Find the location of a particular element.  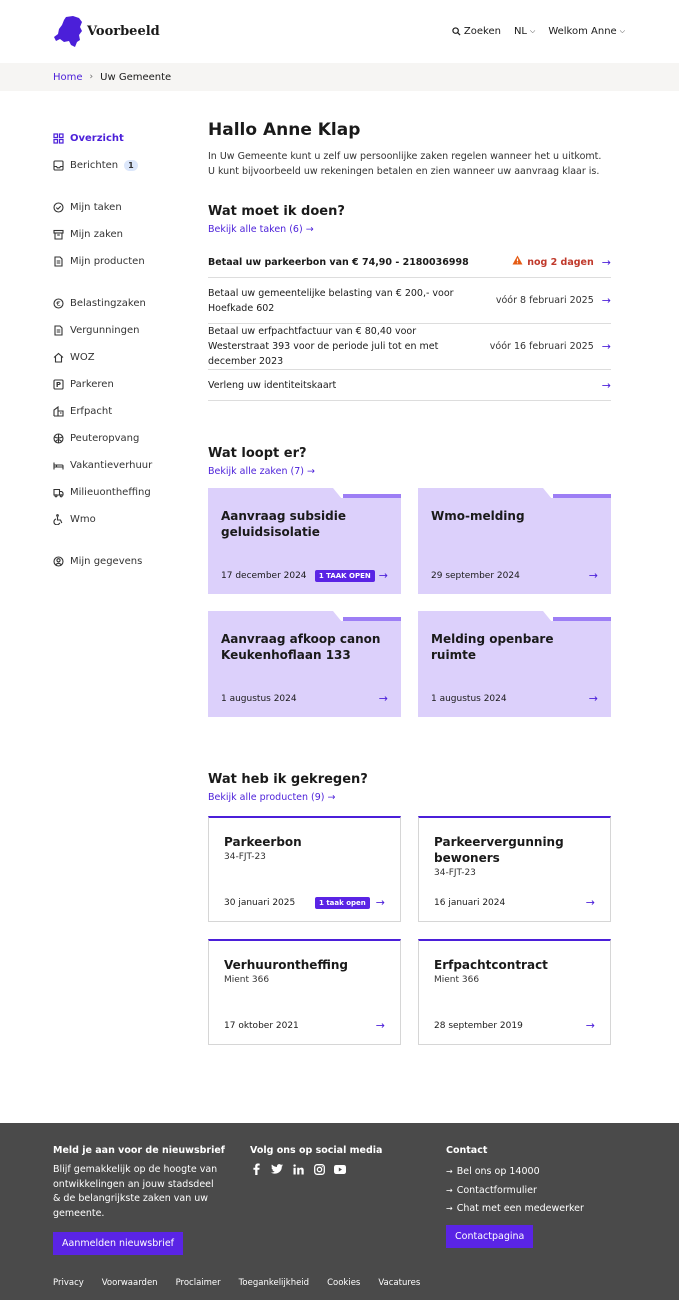

youtube-icon is located at coordinates (340, 1169).